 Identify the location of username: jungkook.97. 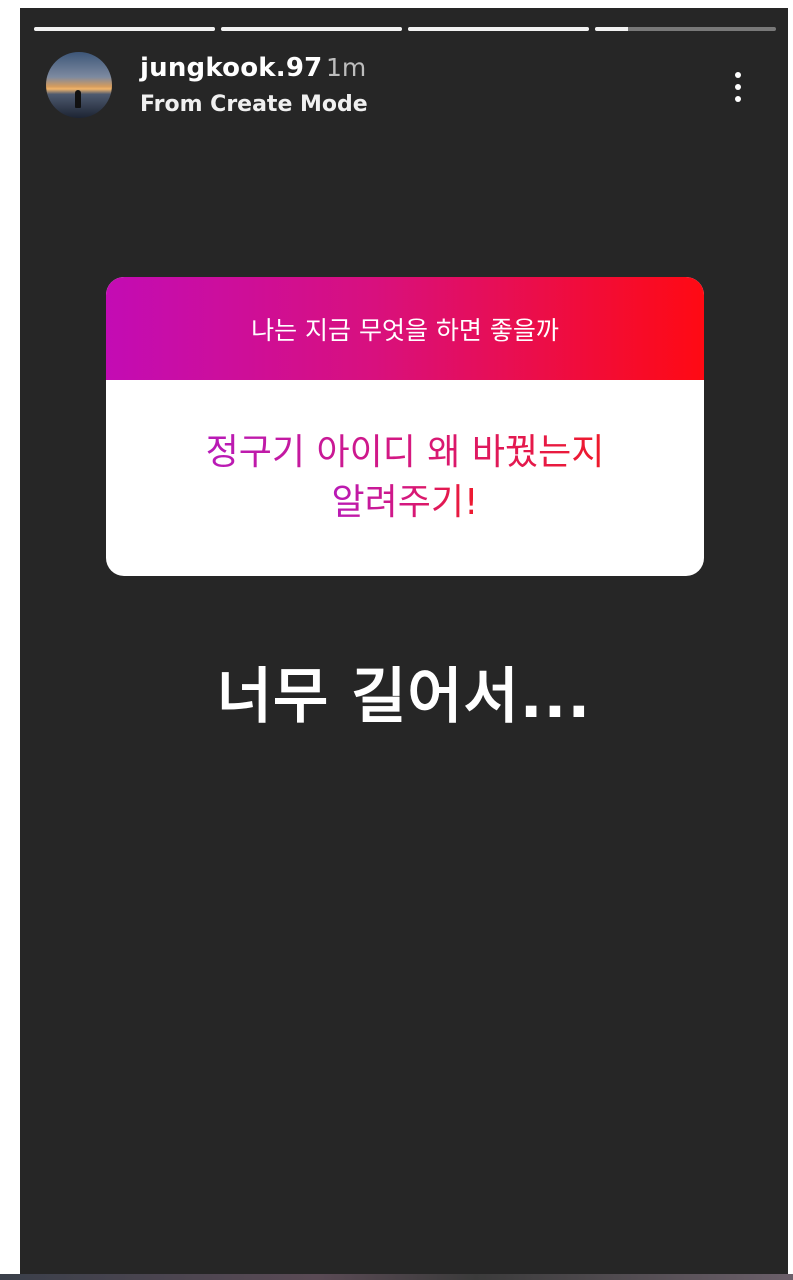
(231, 68).